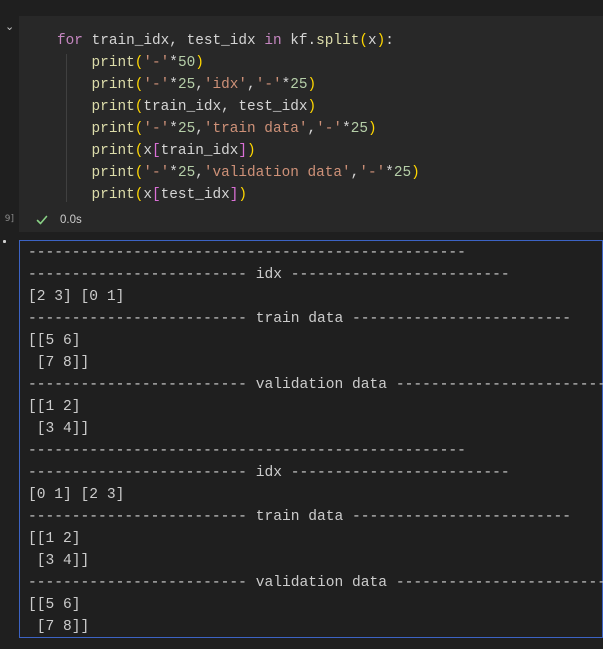 The width and height of the screenshot is (603, 649). I want to click on code-line: print('-'*25,'idx','-'*25), so click(204, 85).